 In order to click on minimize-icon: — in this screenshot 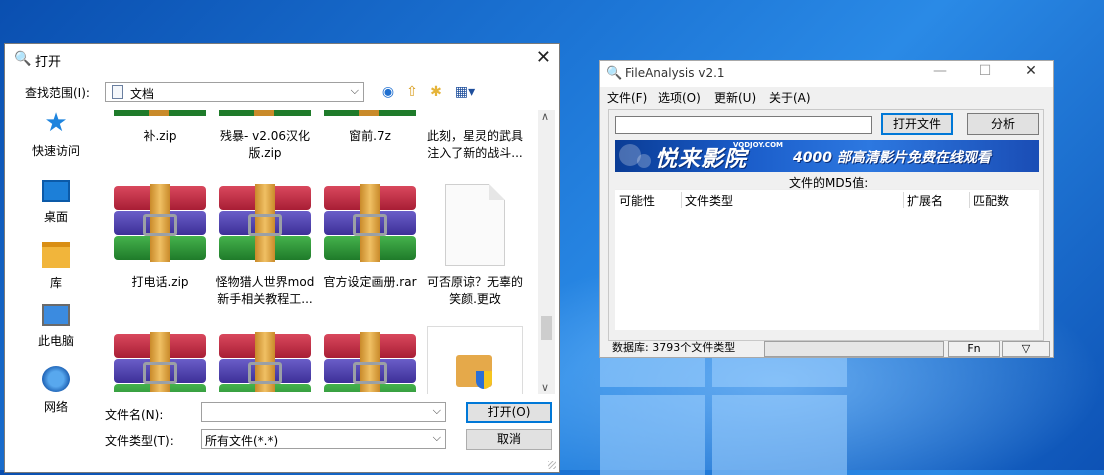, I will do `click(940, 71)`.